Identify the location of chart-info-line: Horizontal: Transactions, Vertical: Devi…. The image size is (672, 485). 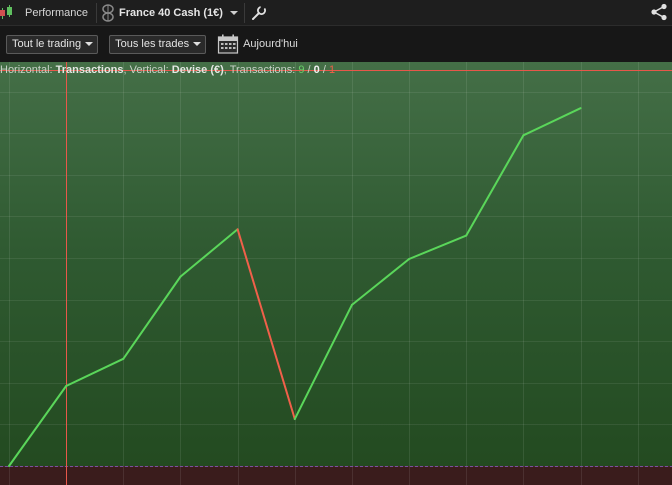
(167, 70).